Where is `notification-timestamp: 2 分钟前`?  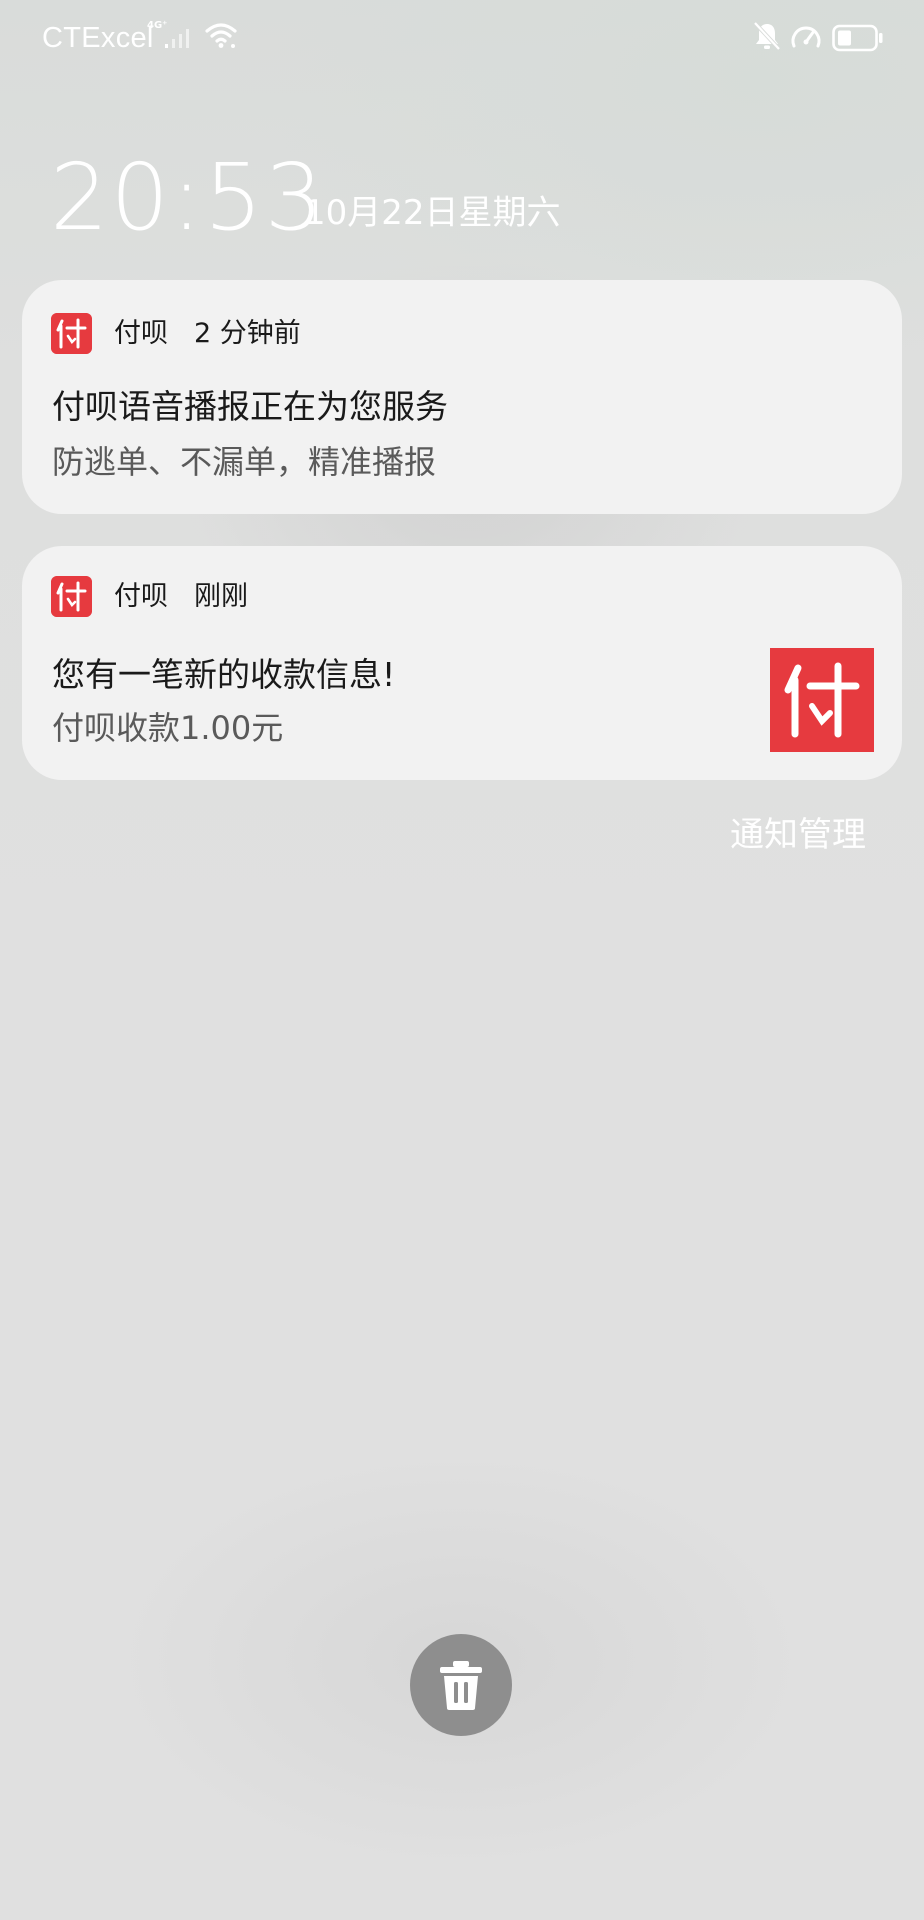 notification-timestamp: 2 分钟前 is located at coordinates (247, 333).